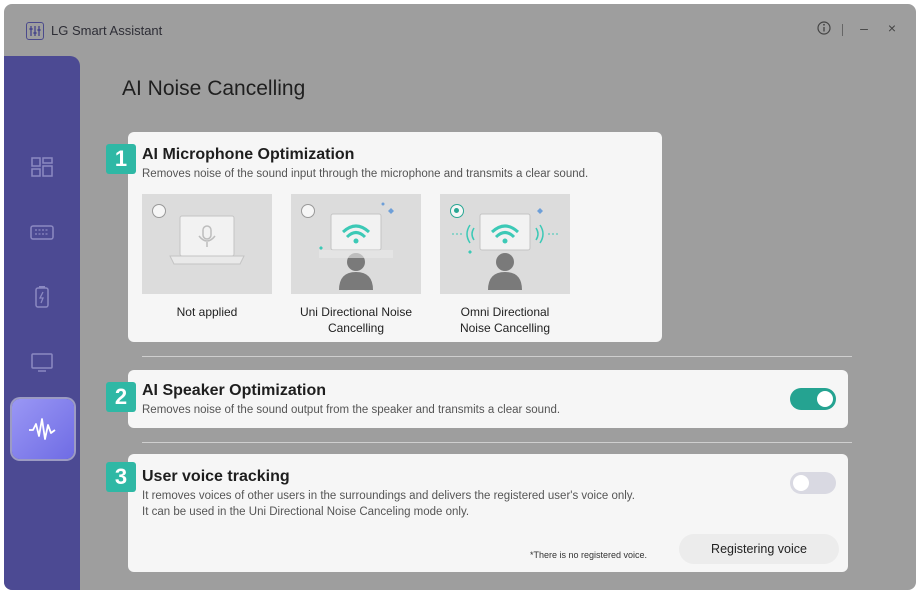  I want to click on sidebar-item-dashboard, so click(42, 167).